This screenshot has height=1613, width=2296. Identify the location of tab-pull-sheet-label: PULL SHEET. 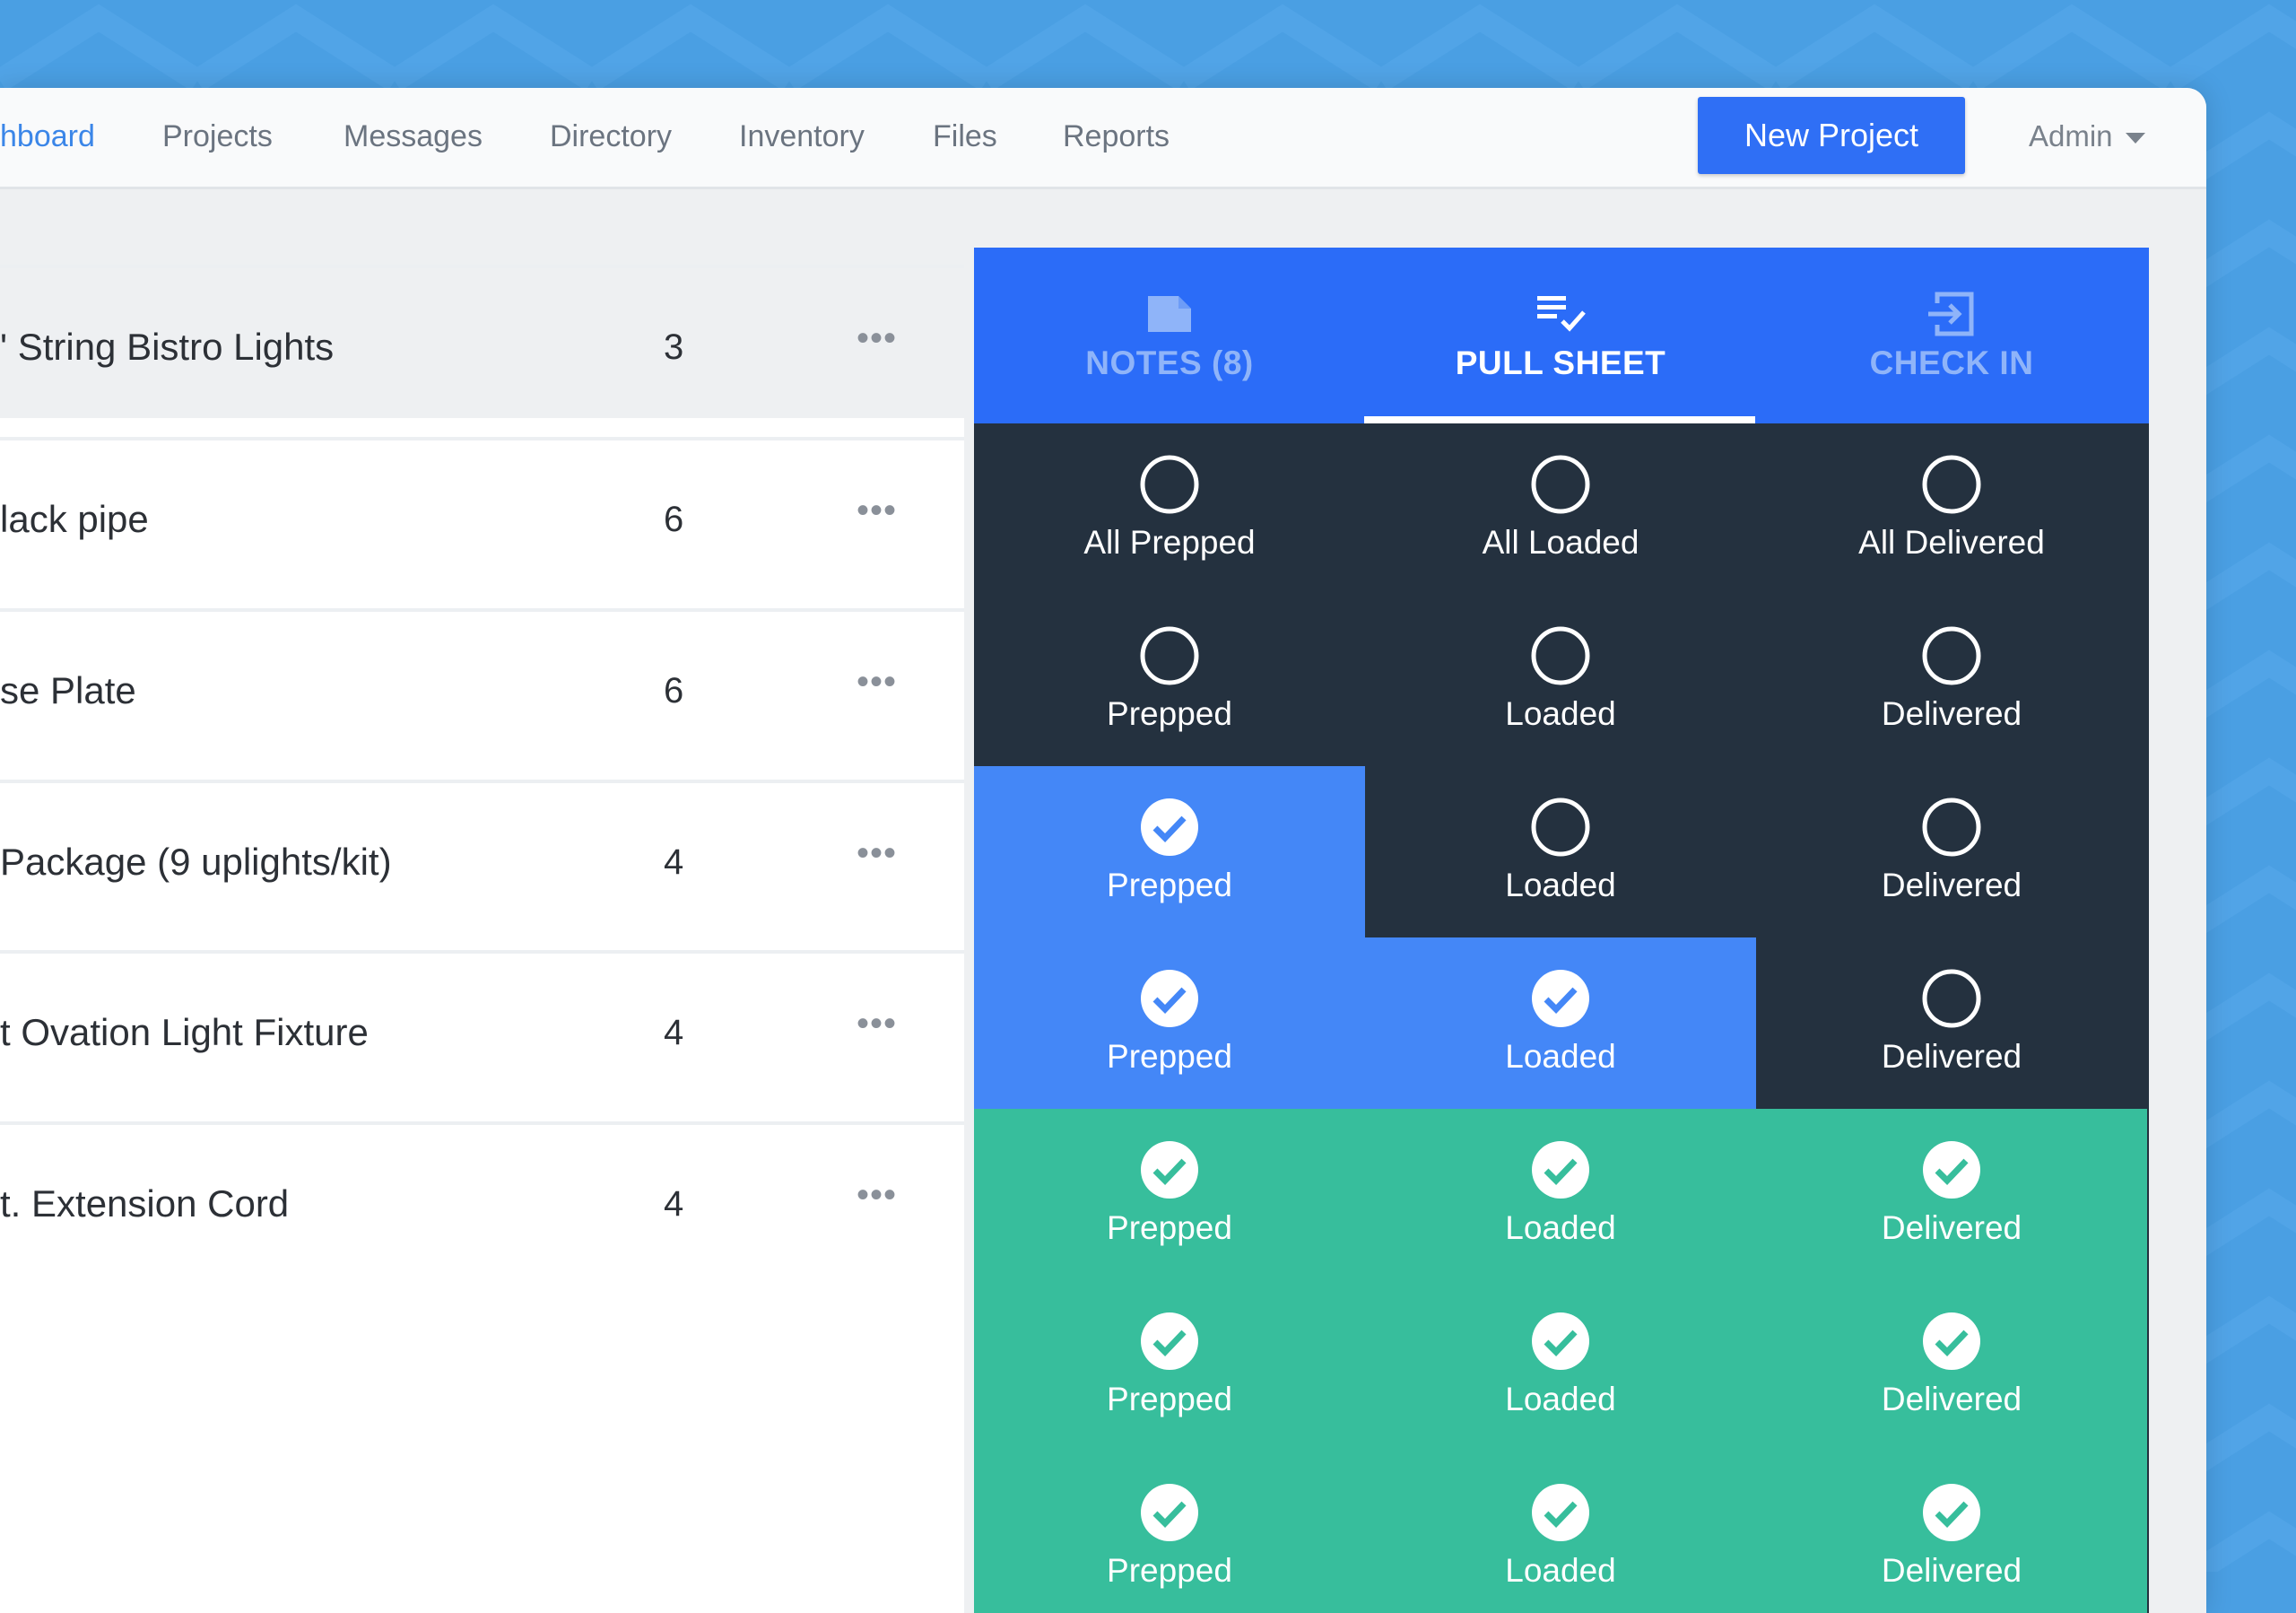
(1560, 362).